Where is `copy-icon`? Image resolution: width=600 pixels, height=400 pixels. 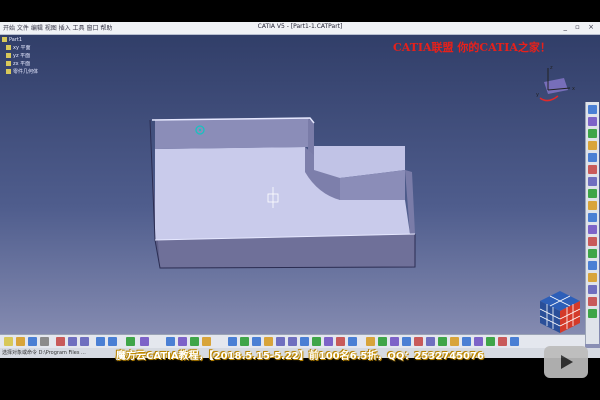 copy-icon is located at coordinates (72, 341).